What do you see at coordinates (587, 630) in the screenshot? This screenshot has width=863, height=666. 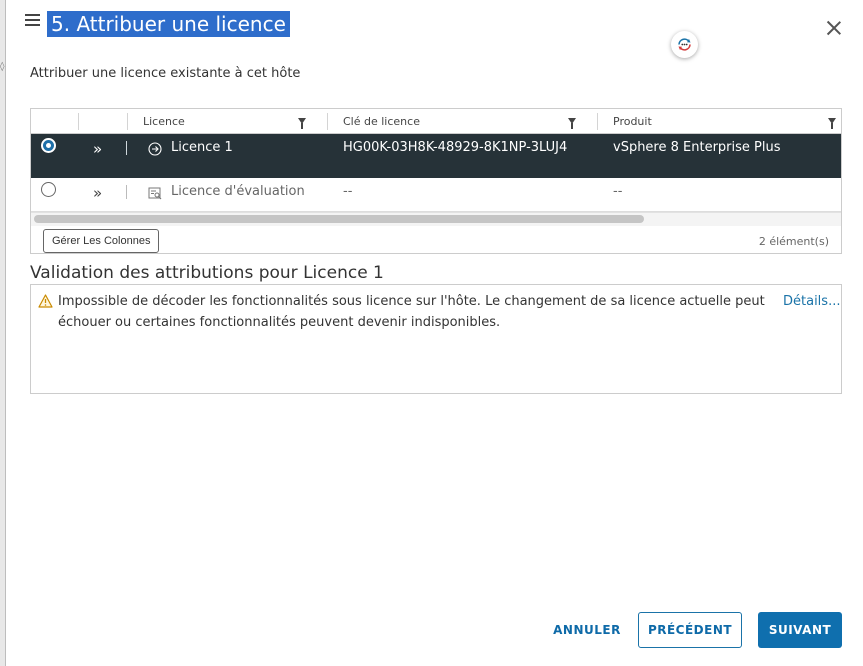 I see `cancel-button: ANNULER` at bounding box center [587, 630].